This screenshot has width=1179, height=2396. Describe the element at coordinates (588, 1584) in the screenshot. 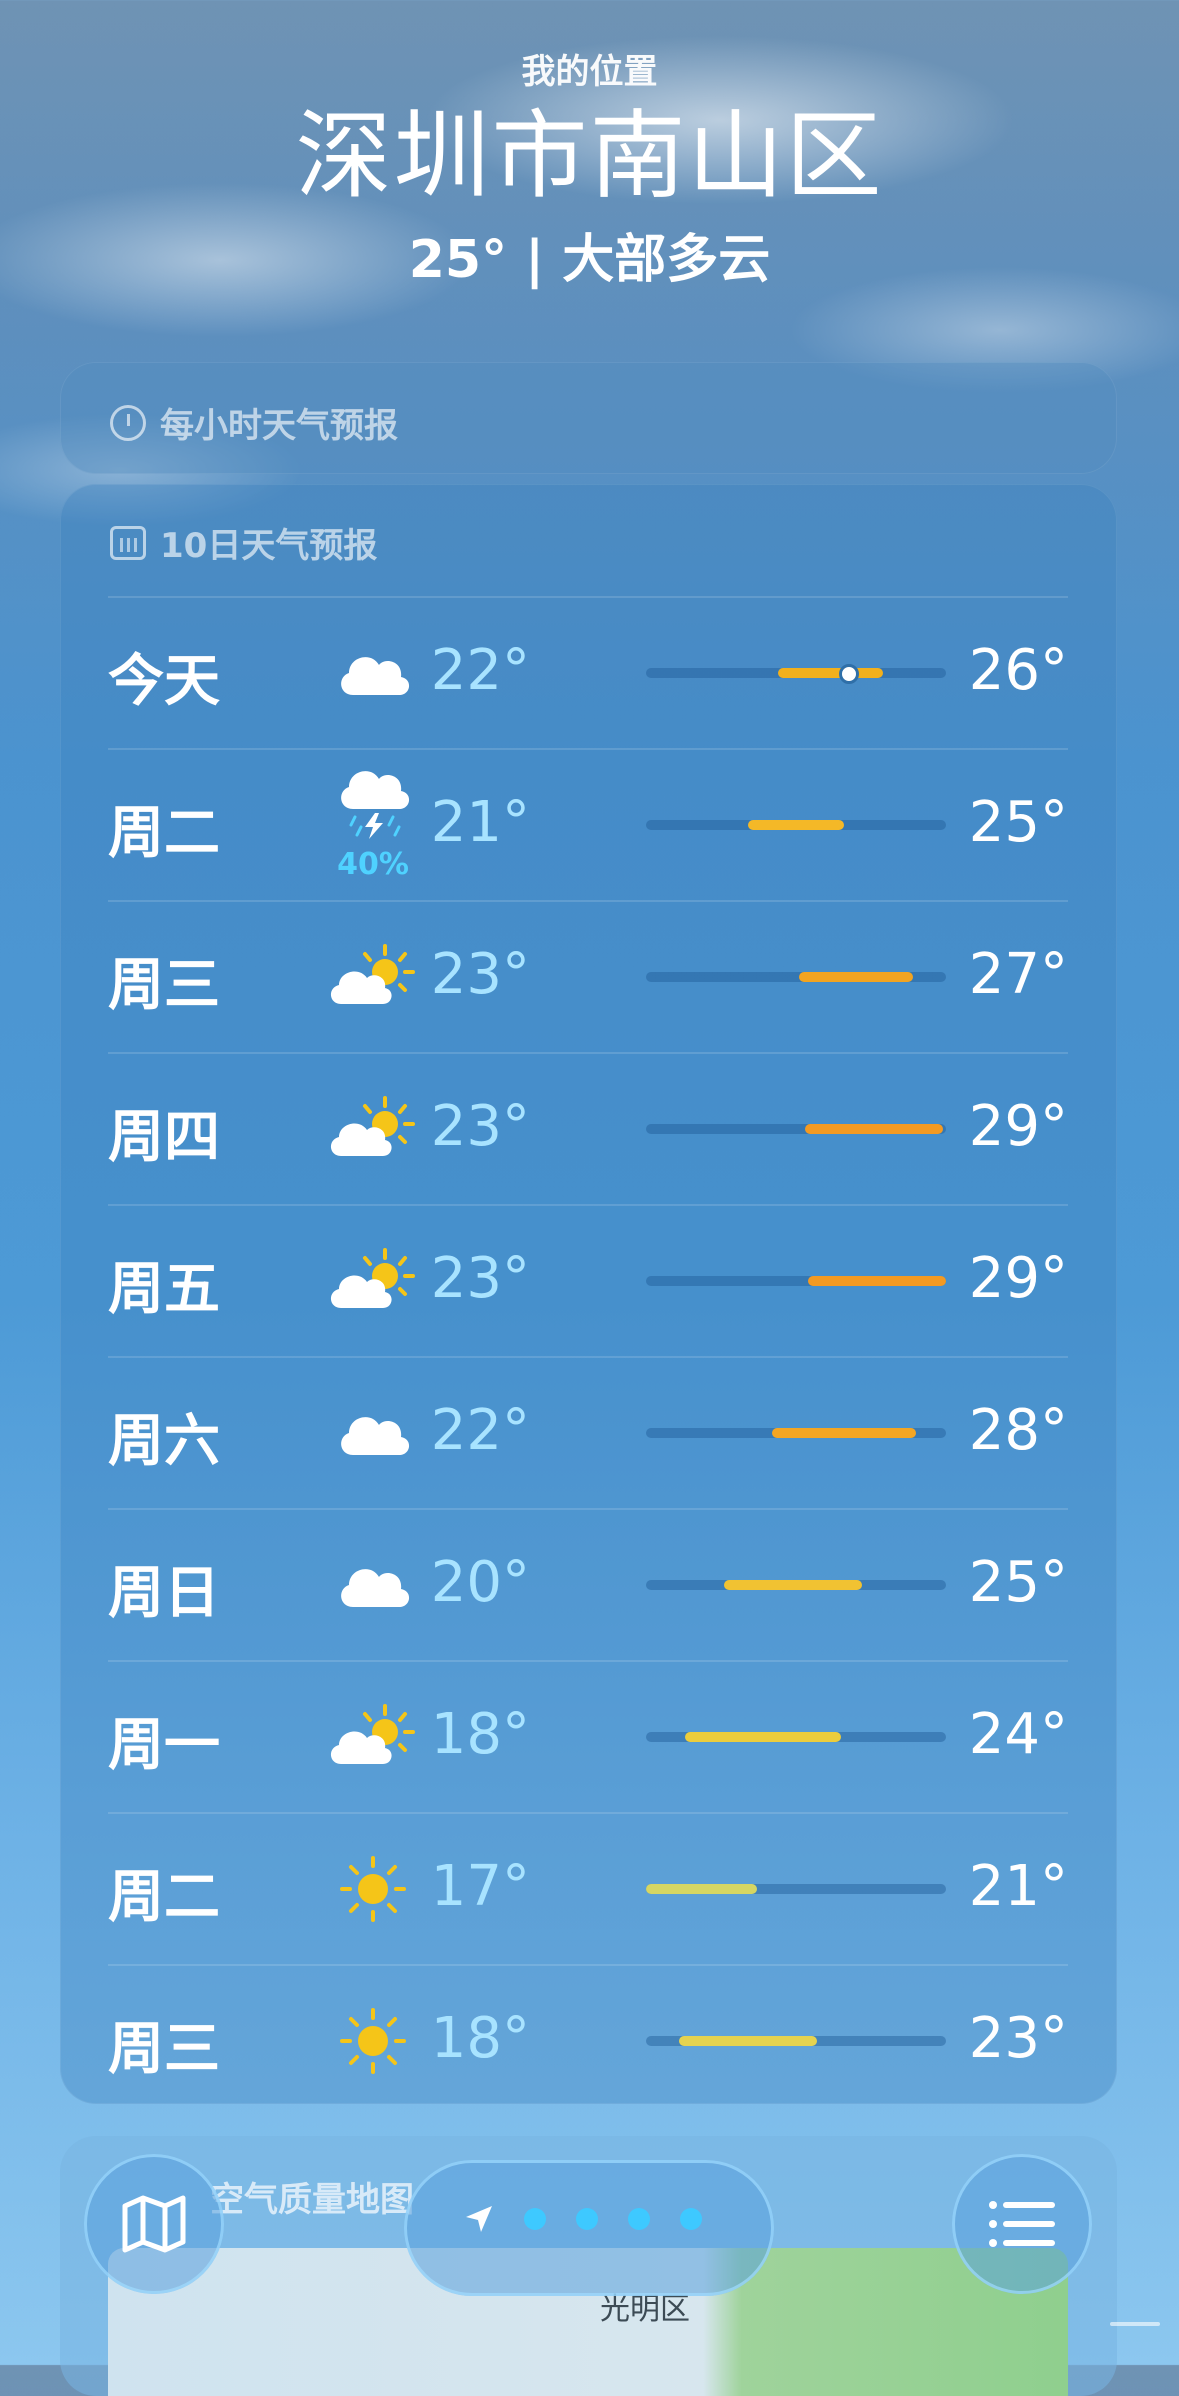

I see `forecast-day-row: 周日 20° 25°` at that location.